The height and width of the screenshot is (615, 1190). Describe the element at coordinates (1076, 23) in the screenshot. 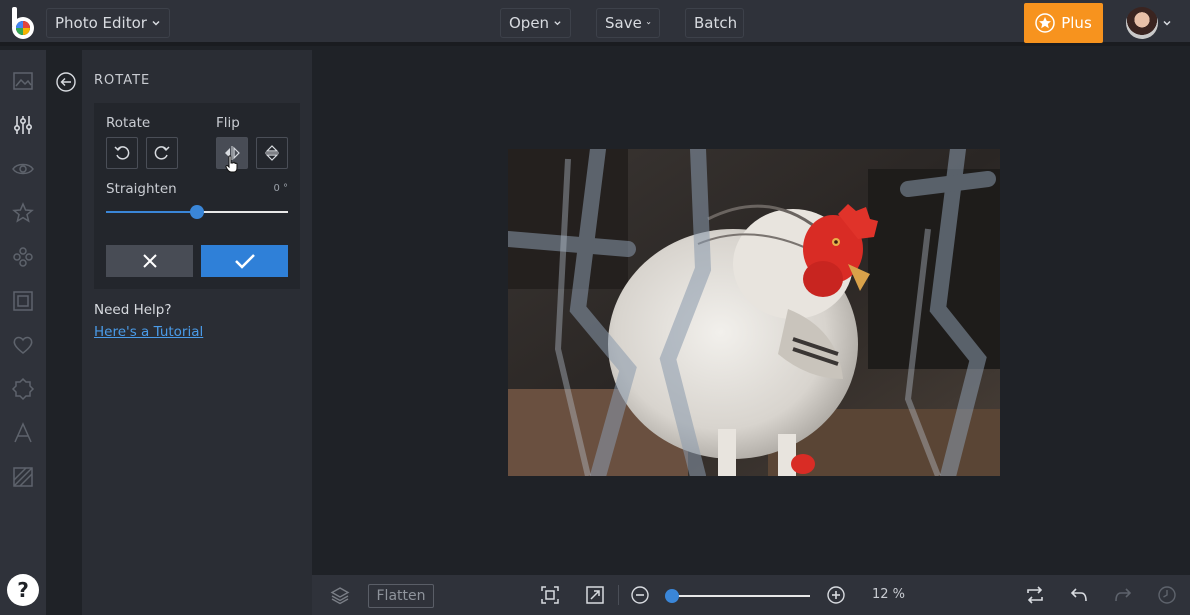

I see `plus-label: Plus` at that location.